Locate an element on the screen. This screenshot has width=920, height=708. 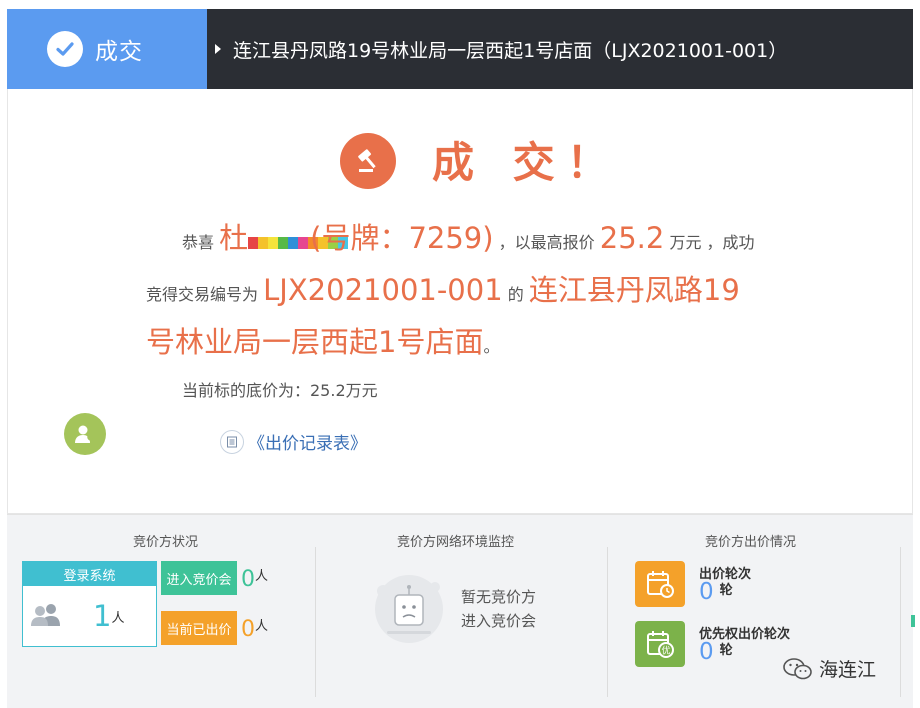
bid-count: 0 is located at coordinates (248, 629).